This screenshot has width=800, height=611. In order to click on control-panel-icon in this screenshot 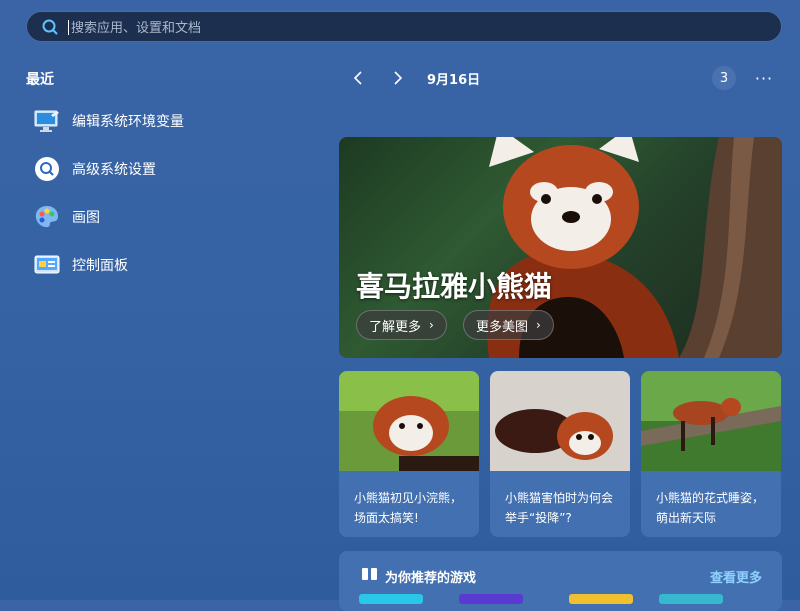, I will do `click(47, 265)`.